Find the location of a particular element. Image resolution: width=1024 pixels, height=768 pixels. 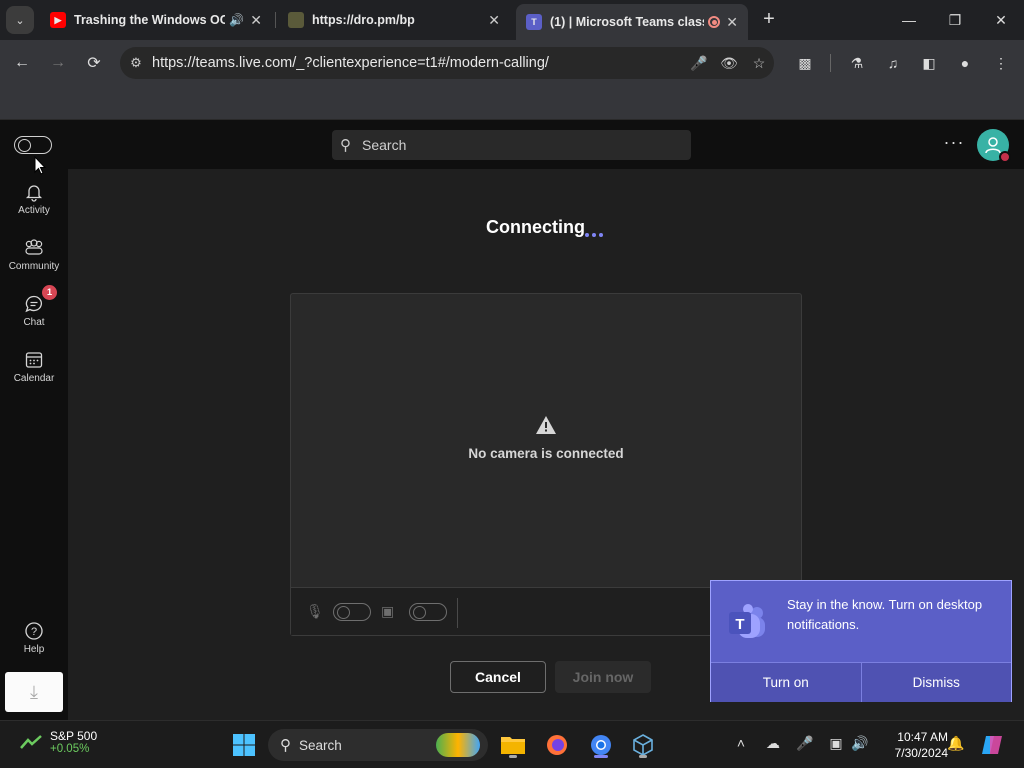

star-icon: ☆ is located at coordinates (759, 63).